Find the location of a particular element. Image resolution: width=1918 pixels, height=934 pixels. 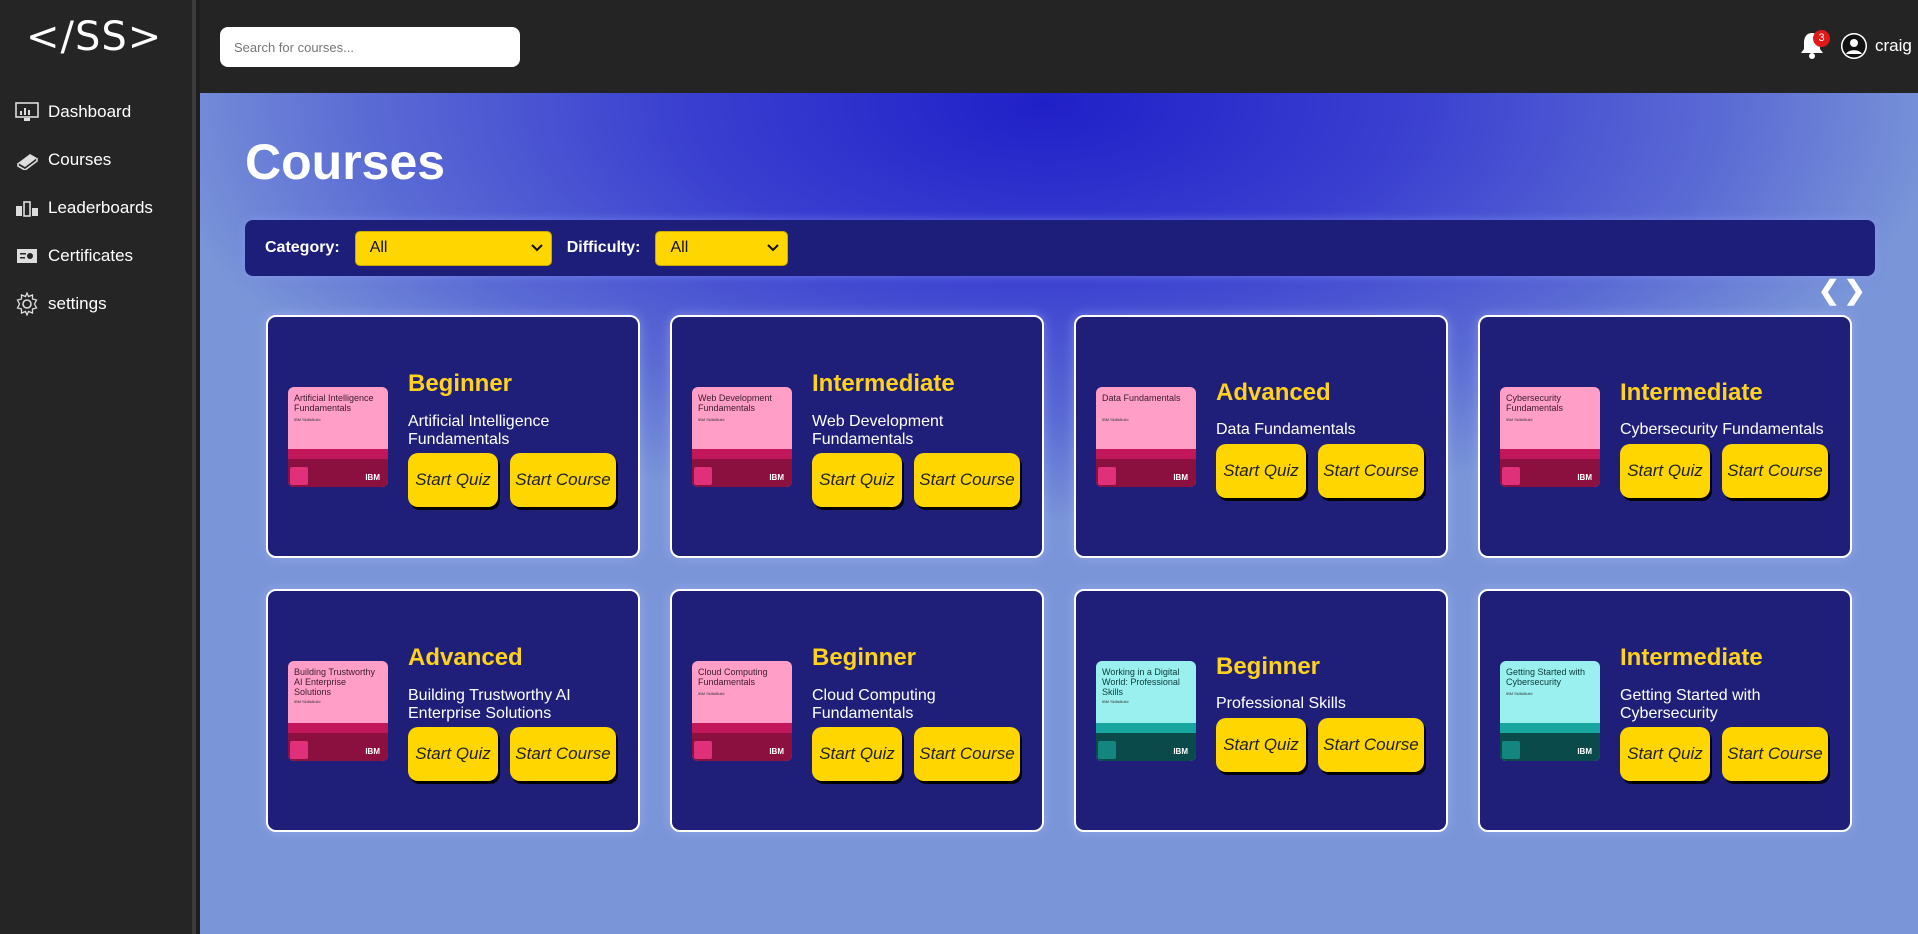

thumbnail-title: Web Development Fundamentals is located at coordinates (735, 403).